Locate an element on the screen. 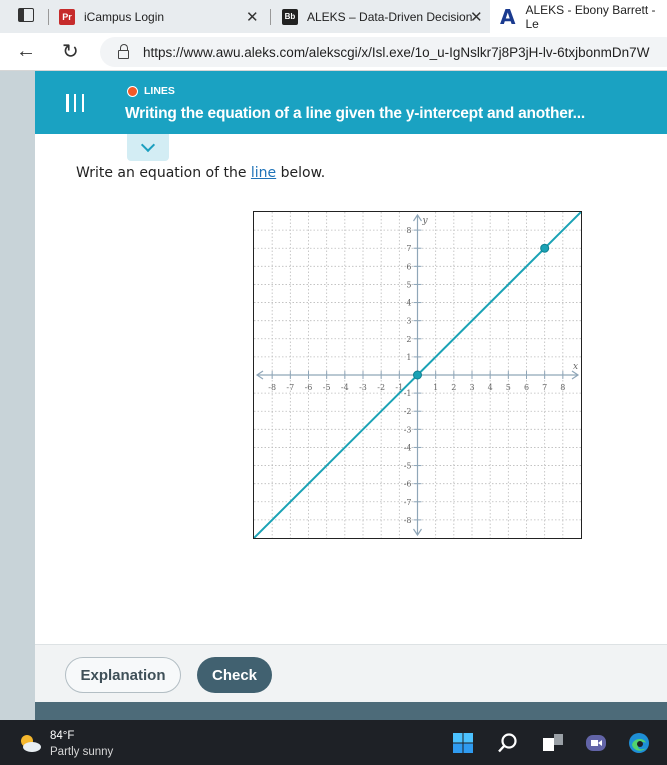  y-tick-label: 8 is located at coordinates (408, 230).